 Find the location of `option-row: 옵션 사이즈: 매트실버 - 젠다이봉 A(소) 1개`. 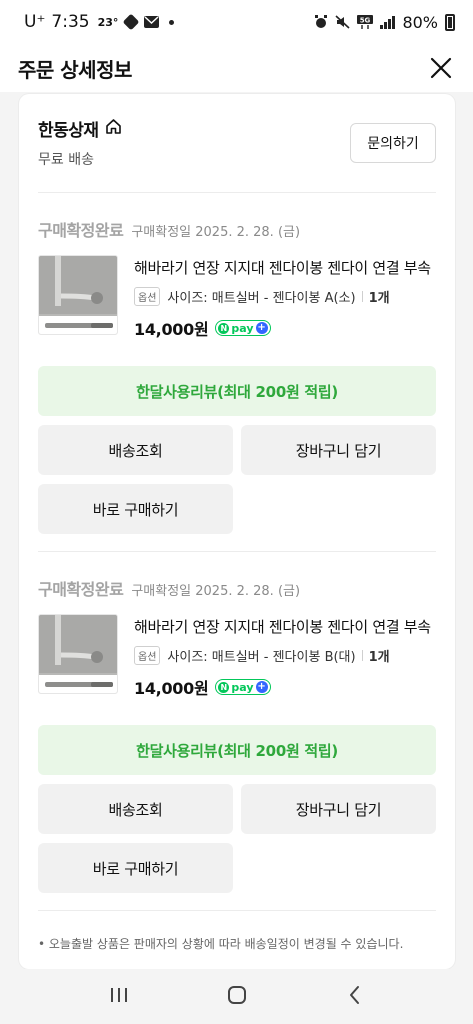

option-row: 옵션 사이즈: 매트실버 - 젠다이봉 A(소) 1개 is located at coordinates (285, 296).